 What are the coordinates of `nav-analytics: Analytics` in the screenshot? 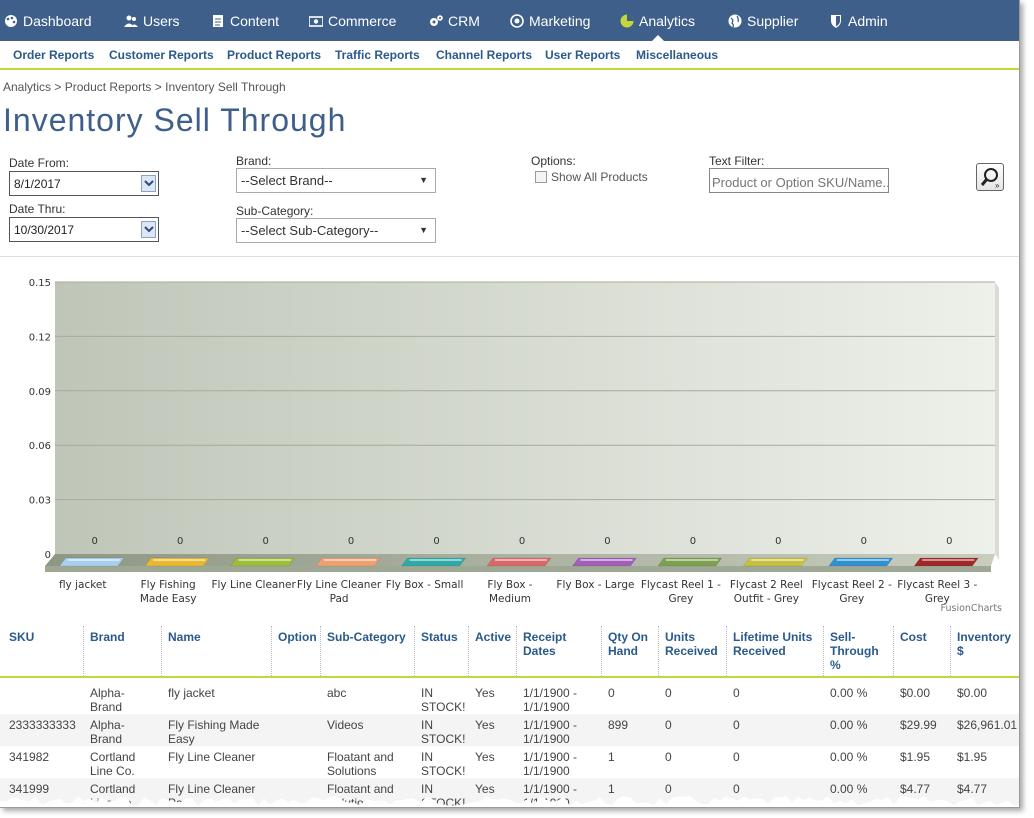 It's located at (657, 20).